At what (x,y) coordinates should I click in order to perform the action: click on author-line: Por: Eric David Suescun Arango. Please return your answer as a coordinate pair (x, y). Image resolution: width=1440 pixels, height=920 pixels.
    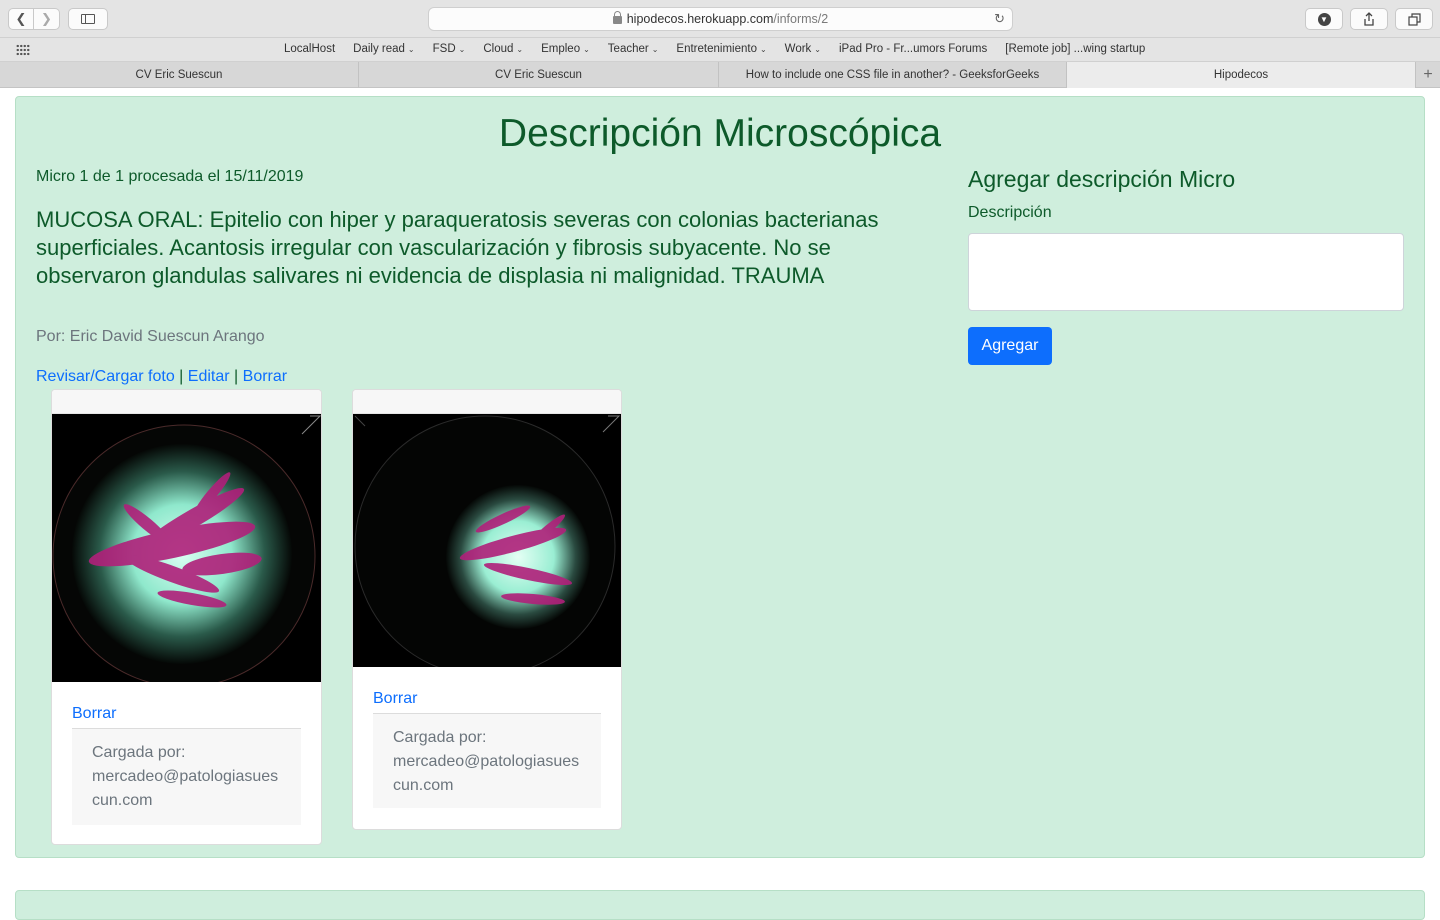
    Looking at the image, I should click on (150, 336).